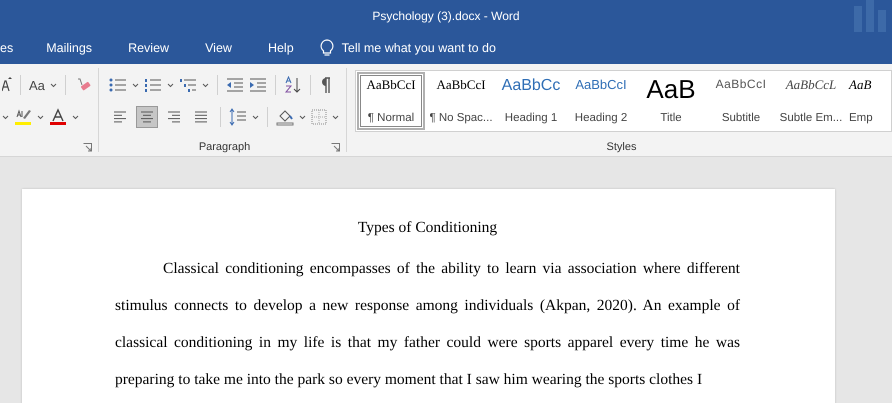  I want to click on style-item: AaBbCcI Heading 2, so click(601, 101).